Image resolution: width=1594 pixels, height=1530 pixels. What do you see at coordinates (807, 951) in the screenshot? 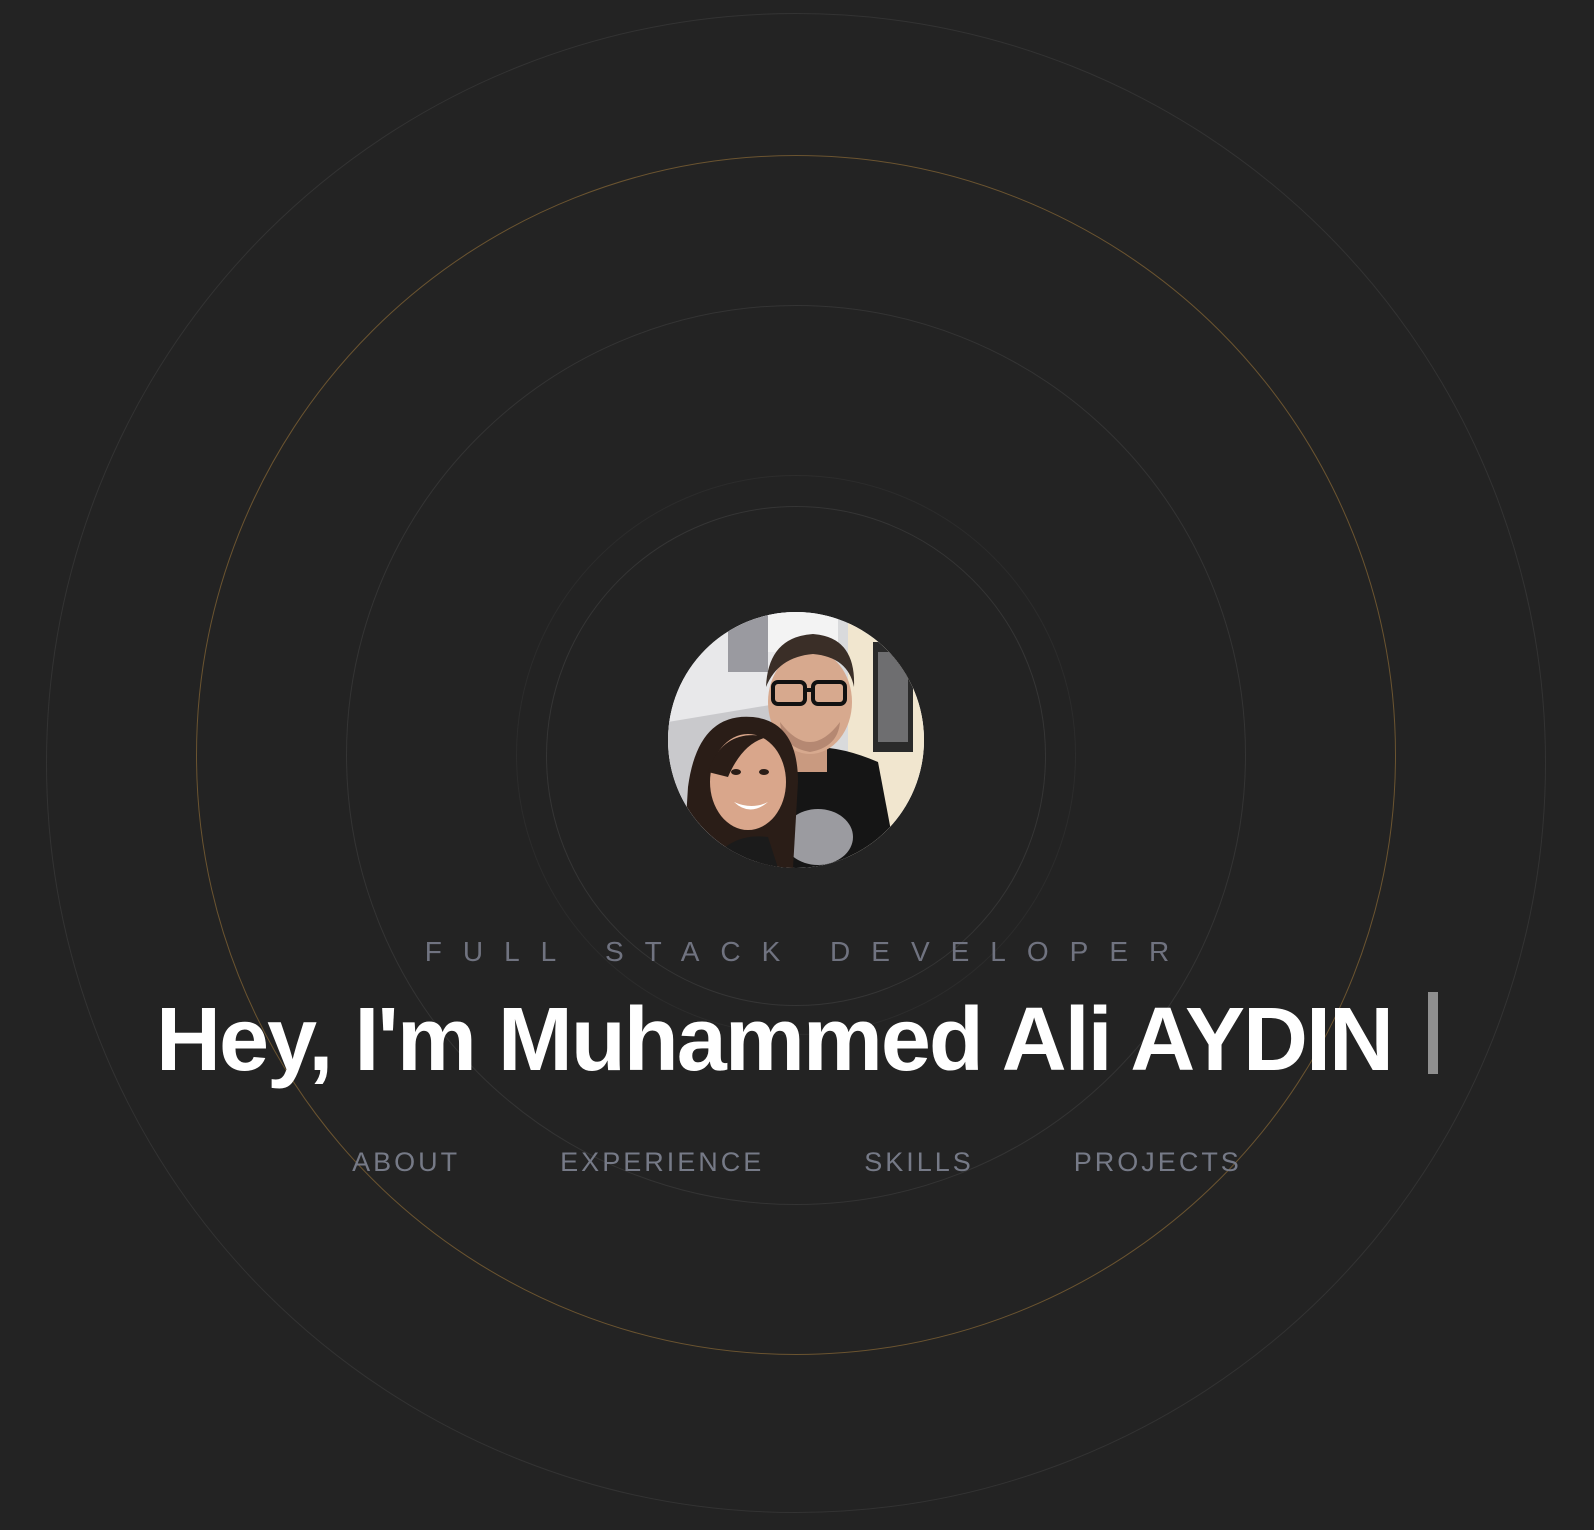
I see `role-subtitle: FULL STACK DEVELOPER` at bounding box center [807, 951].